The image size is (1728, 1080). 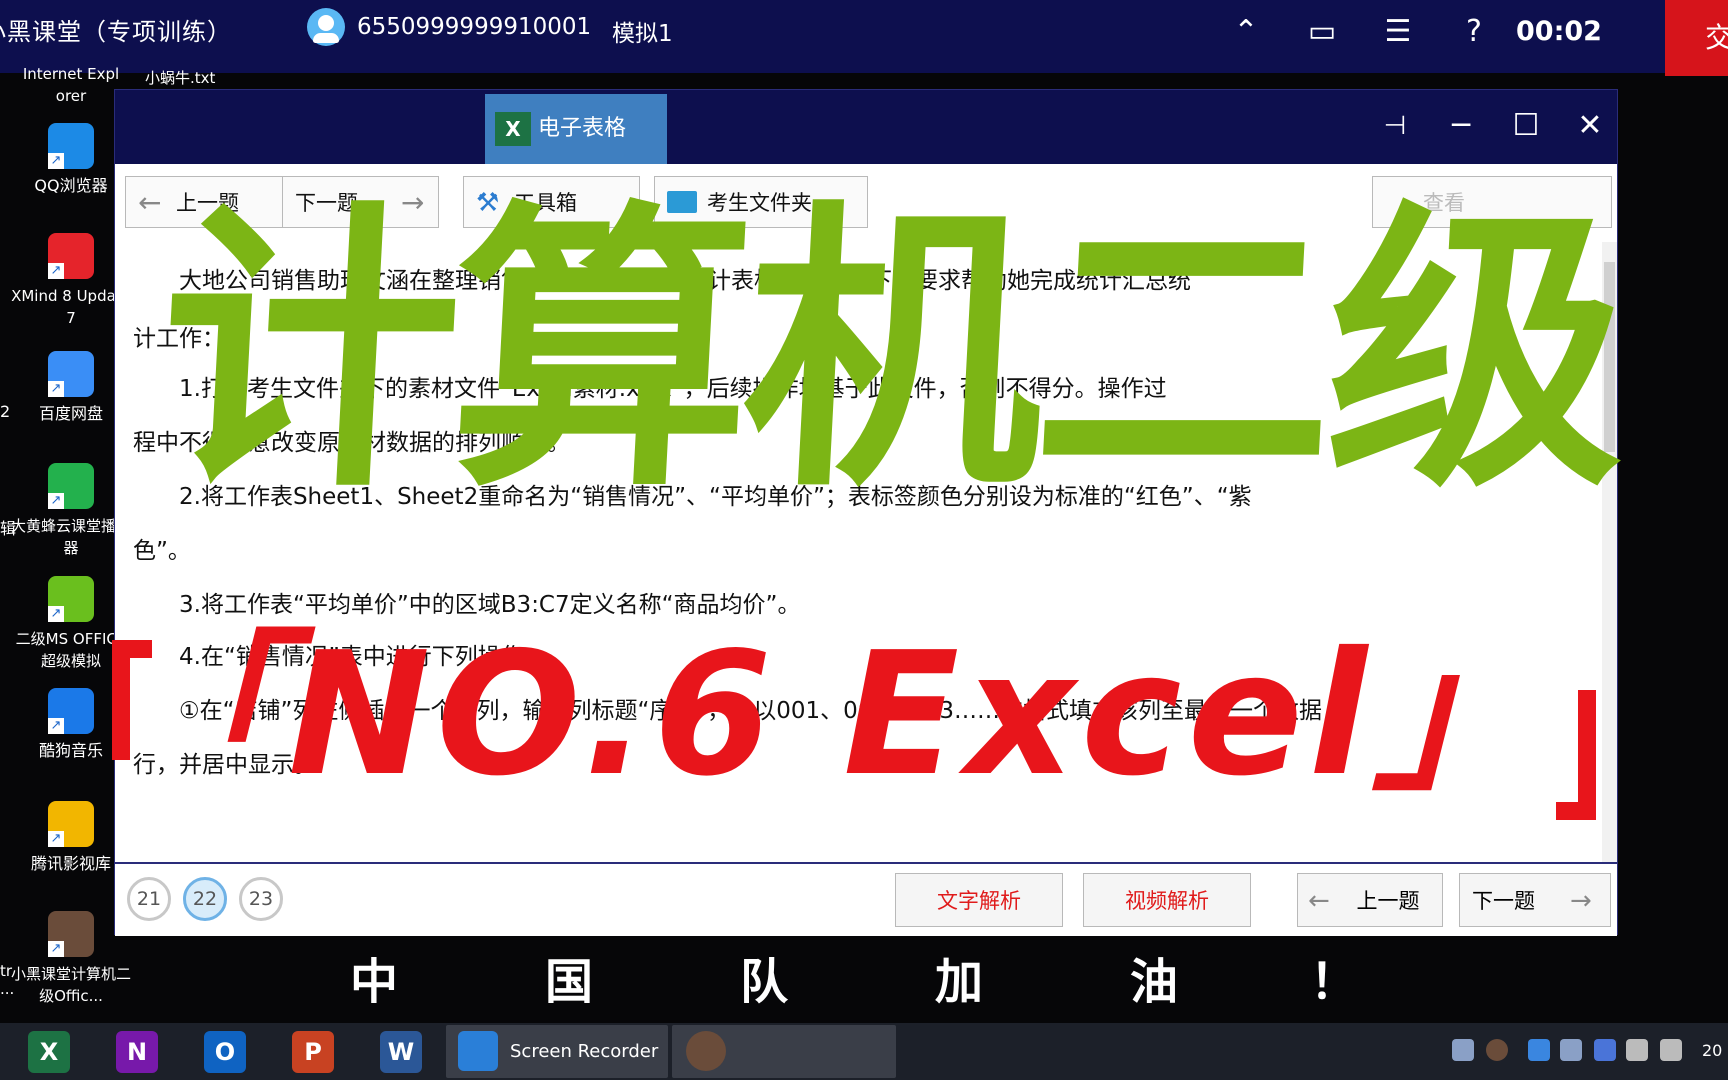 I want to click on prev-label: 上一题, so click(x=1388, y=901).